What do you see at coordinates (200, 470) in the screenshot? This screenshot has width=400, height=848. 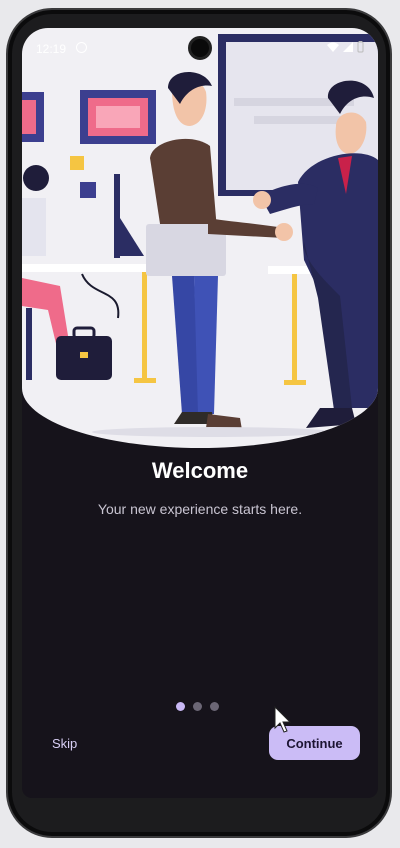 I see `onboarding-title: Welcome` at bounding box center [200, 470].